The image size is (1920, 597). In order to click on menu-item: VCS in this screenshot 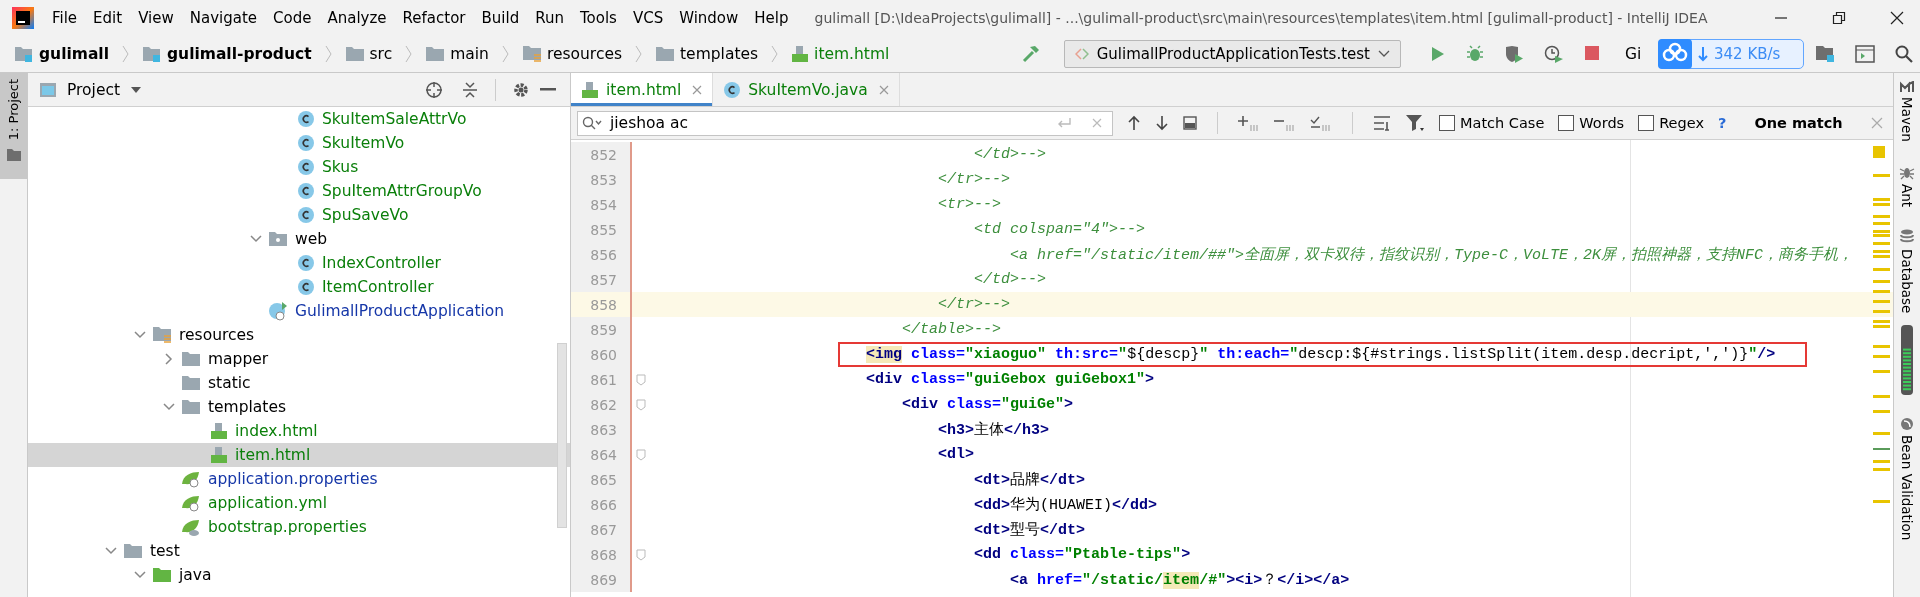, I will do `click(648, 18)`.